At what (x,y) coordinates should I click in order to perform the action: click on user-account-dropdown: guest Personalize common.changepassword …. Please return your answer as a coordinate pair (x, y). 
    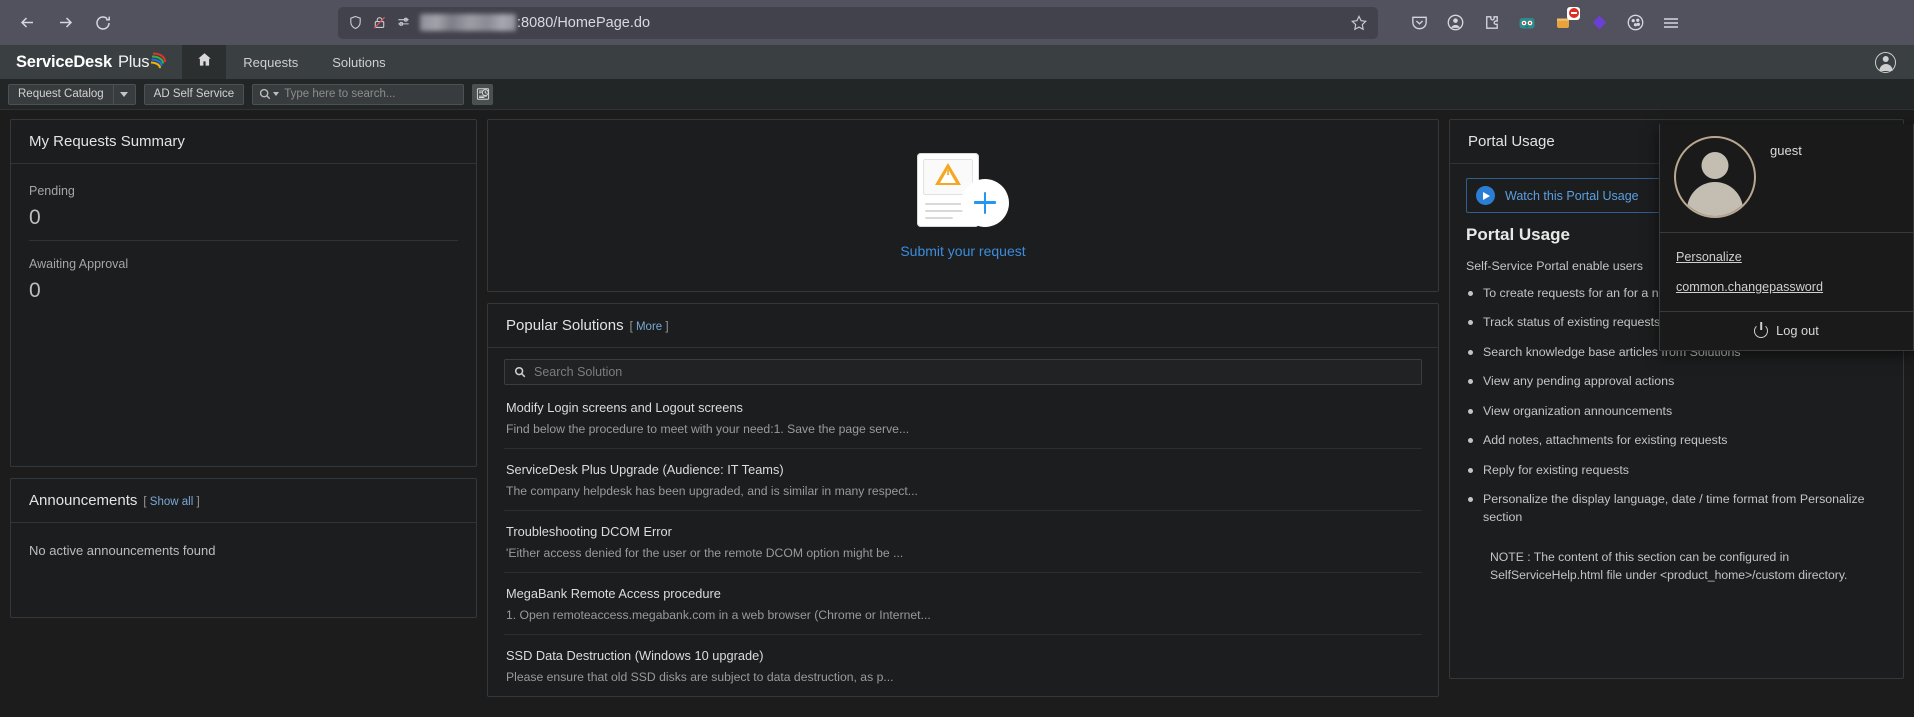
    Looking at the image, I should click on (1786, 237).